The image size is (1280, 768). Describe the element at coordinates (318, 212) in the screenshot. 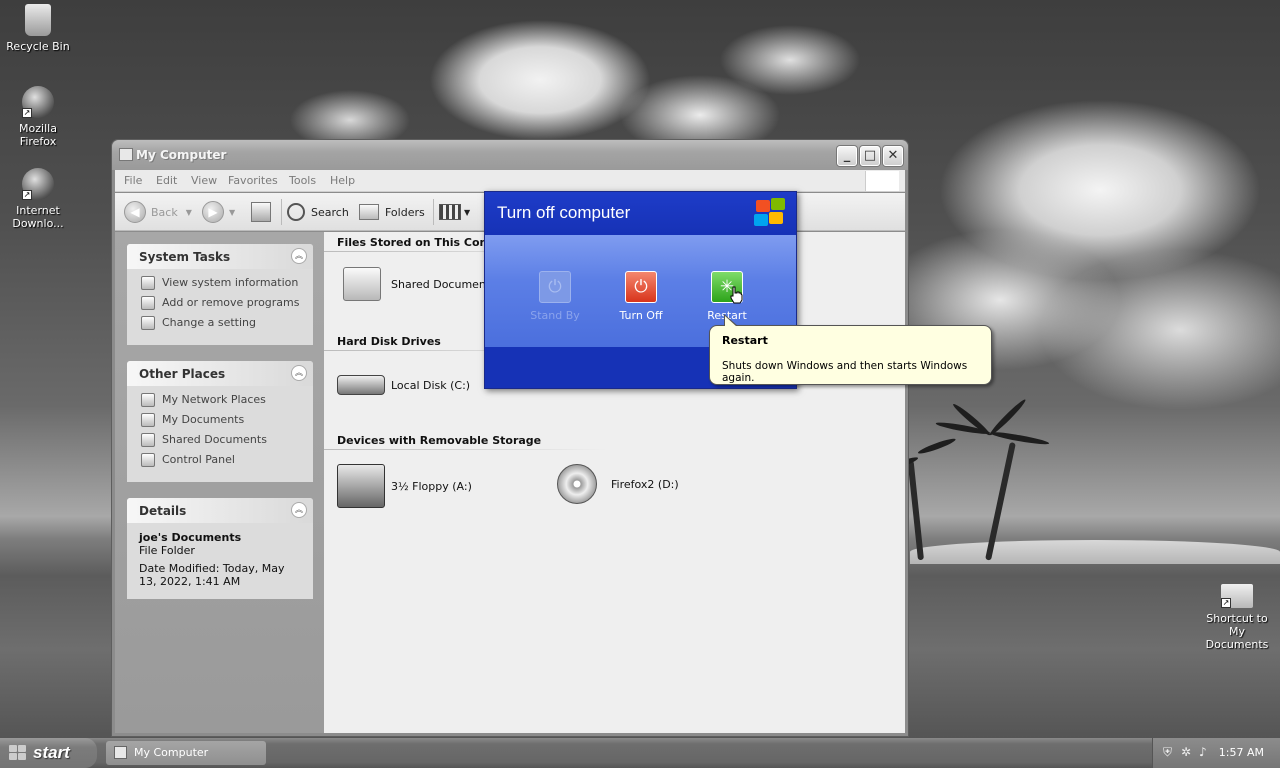

I see `search-button: Search` at that location.